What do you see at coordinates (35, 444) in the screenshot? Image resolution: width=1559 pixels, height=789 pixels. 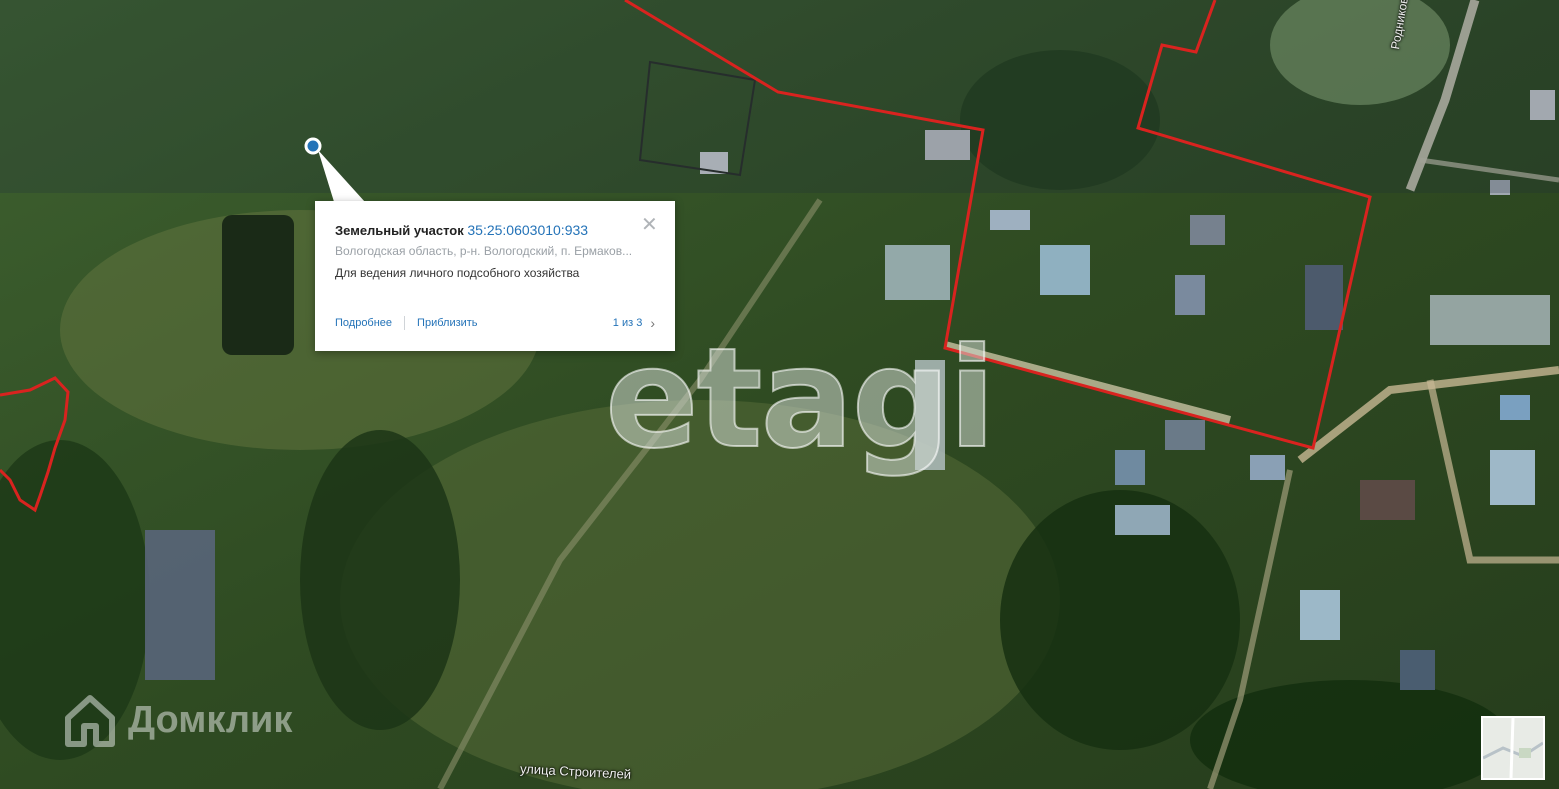 I see `parcel-boundary` at bounding box center [35, 444].